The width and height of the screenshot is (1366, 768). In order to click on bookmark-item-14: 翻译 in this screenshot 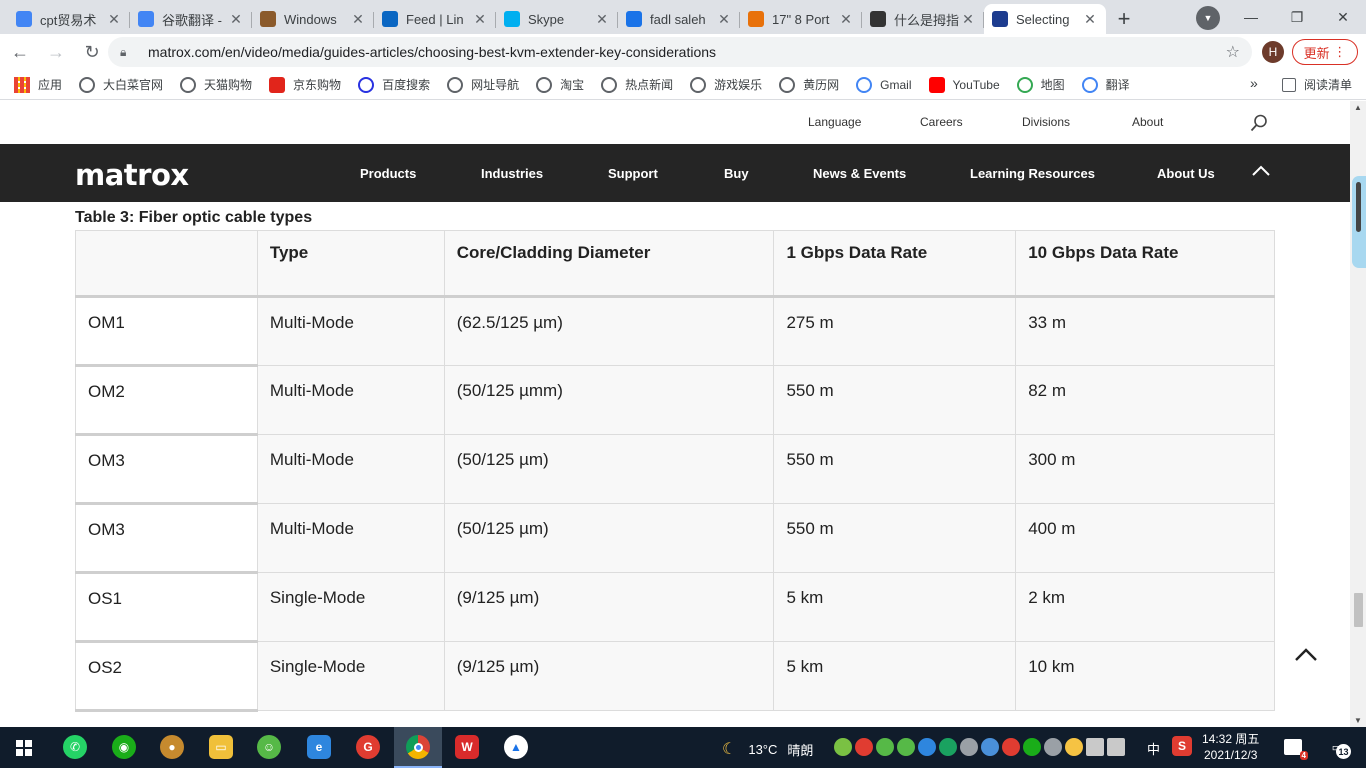, I will do `click(1105, 84)`.